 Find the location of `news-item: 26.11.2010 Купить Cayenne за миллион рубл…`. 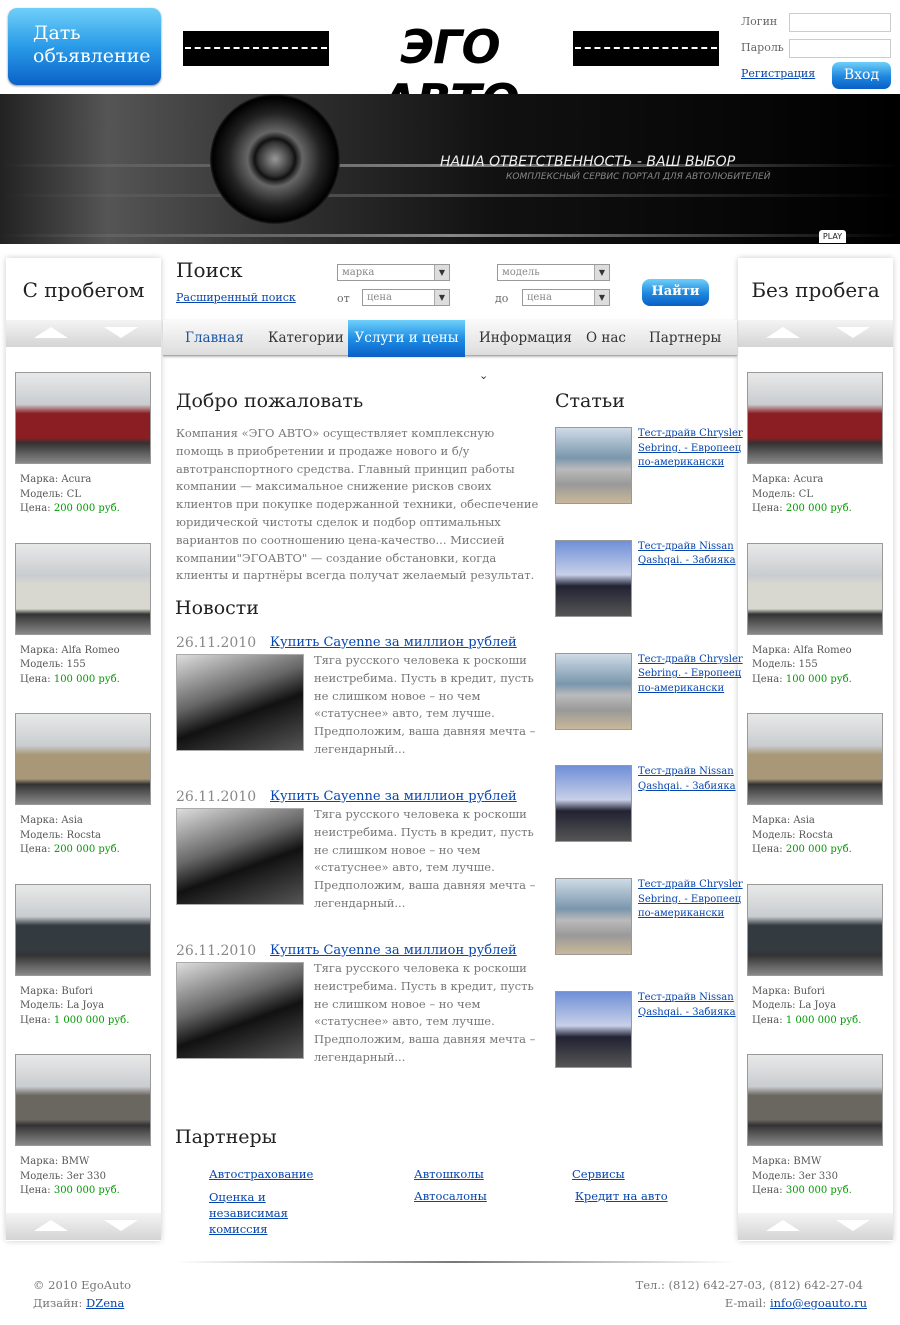

news-item: 26.11.2010 Купить Cayenne за миллион рубл… is located at coordinates (356, 1003).